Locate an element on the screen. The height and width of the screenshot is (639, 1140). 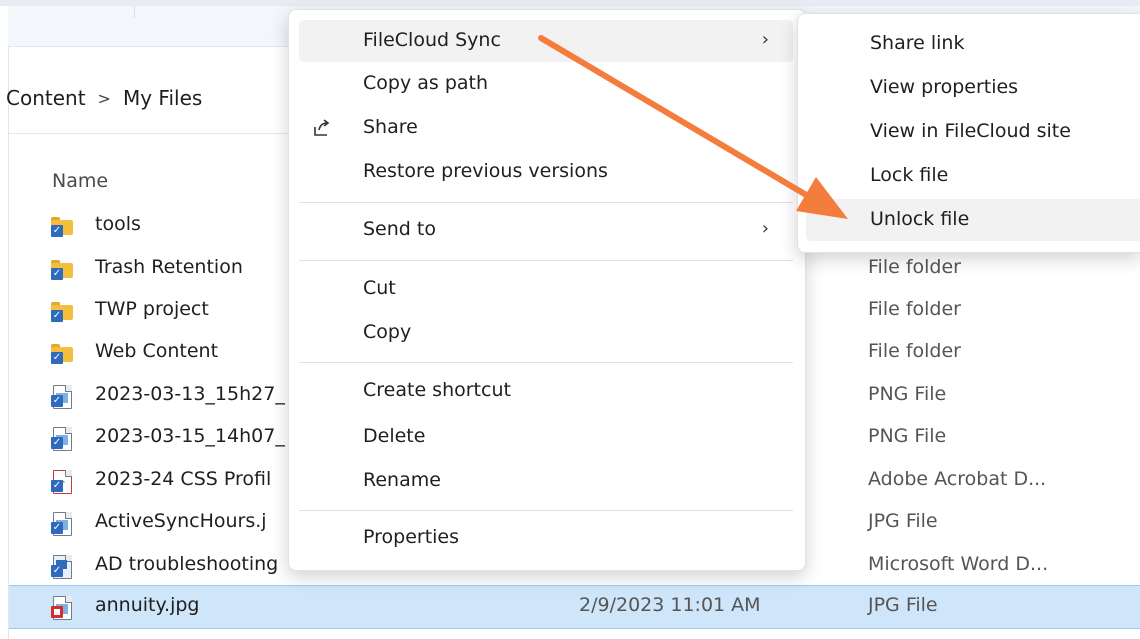
word-file-icon: ✓ is located at coordinates (62, 567).